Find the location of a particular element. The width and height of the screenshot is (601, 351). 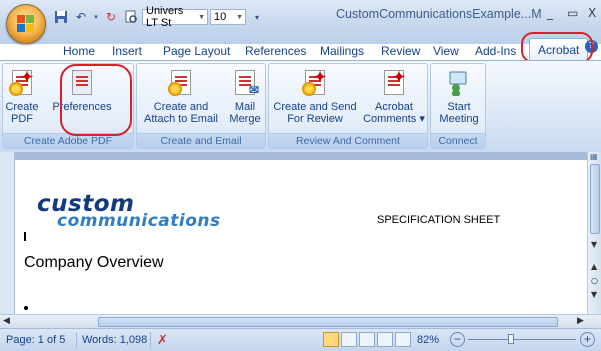

company-overview-heading: Company Overview is located at coordinates (94, 262).